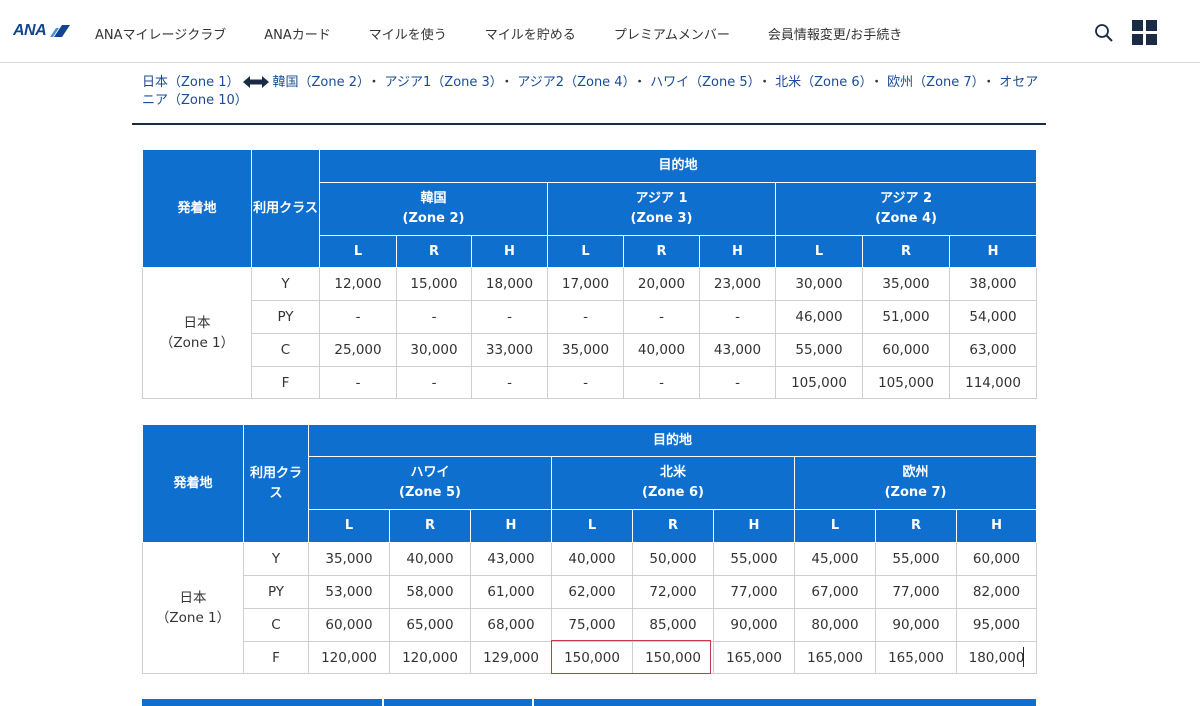 The height and width of the screenshot is (706, 1200). Describe the element at coordinates (191, 82) in the screenshot. I see `origin-zone-label: 日本（Zone 1）` at that location.